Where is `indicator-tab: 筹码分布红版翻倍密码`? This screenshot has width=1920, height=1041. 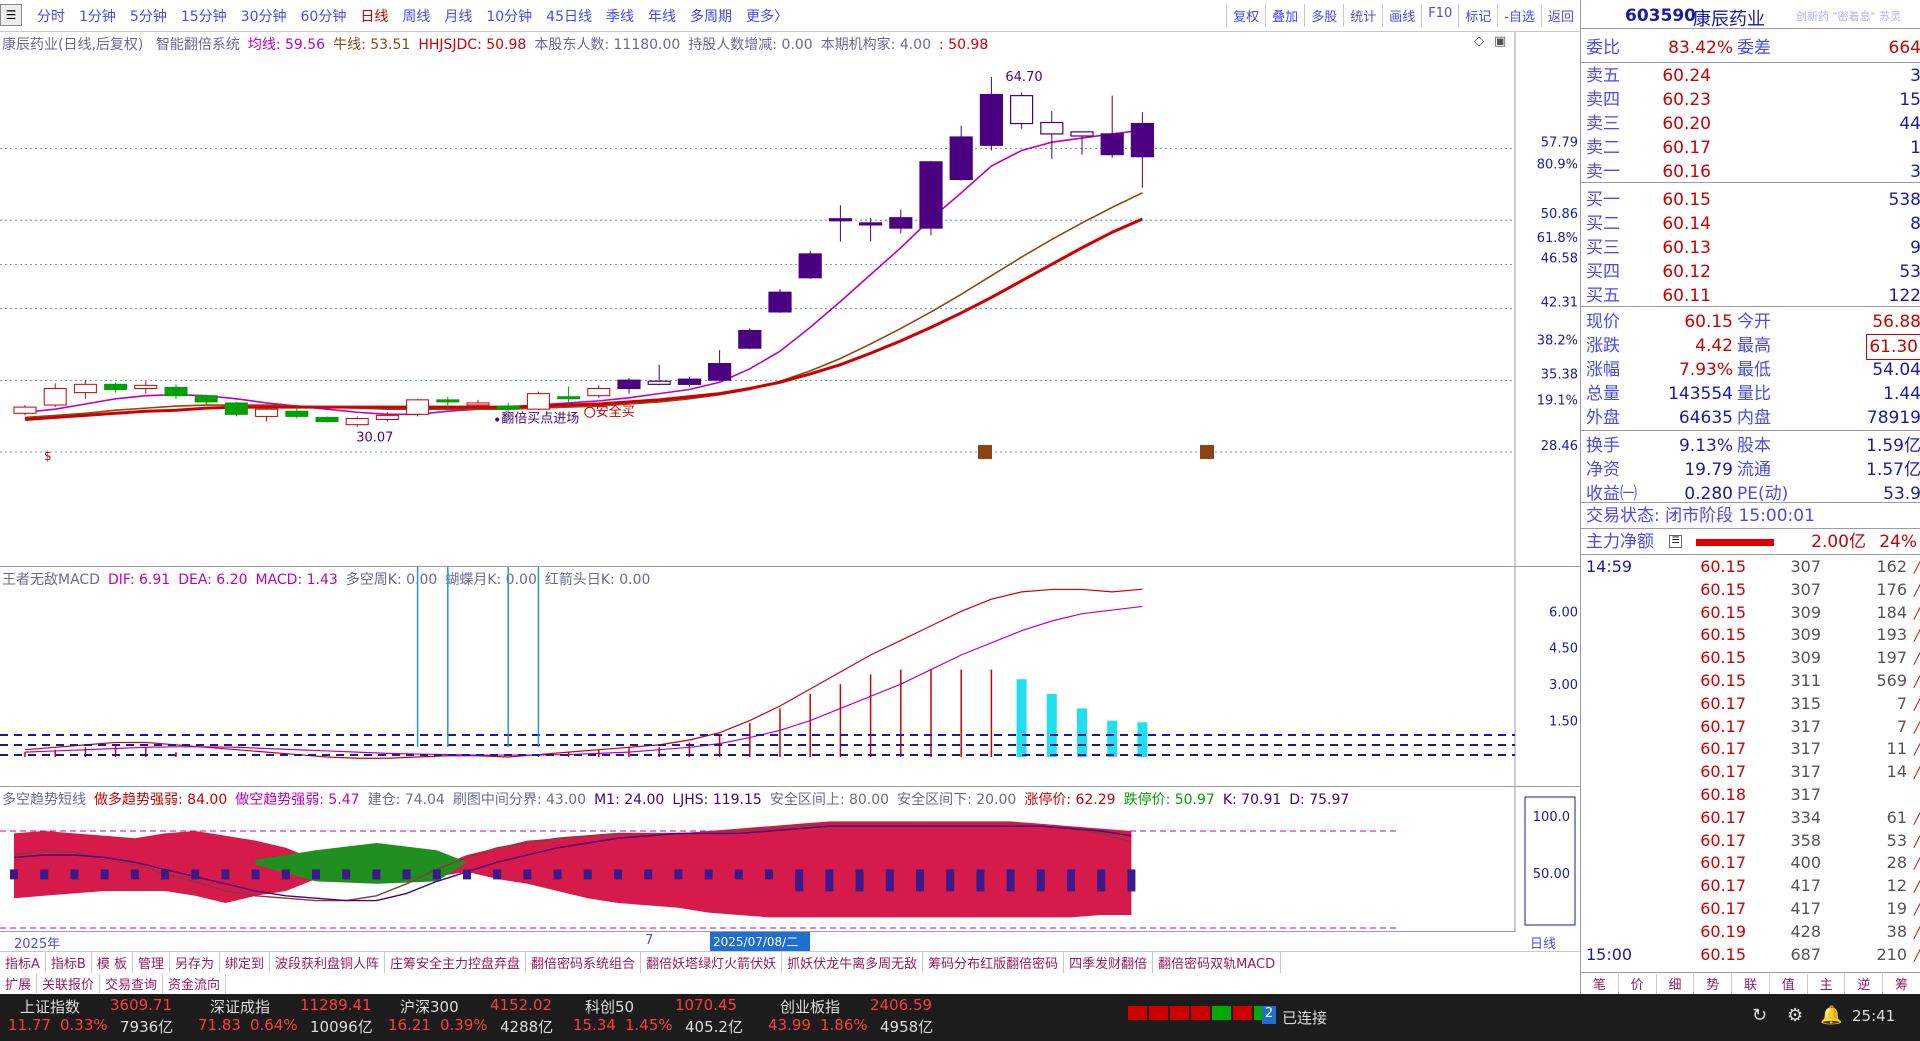 indicator-tab: 筹码分布红版翻倍密码 is located at coordinates (994, 962).